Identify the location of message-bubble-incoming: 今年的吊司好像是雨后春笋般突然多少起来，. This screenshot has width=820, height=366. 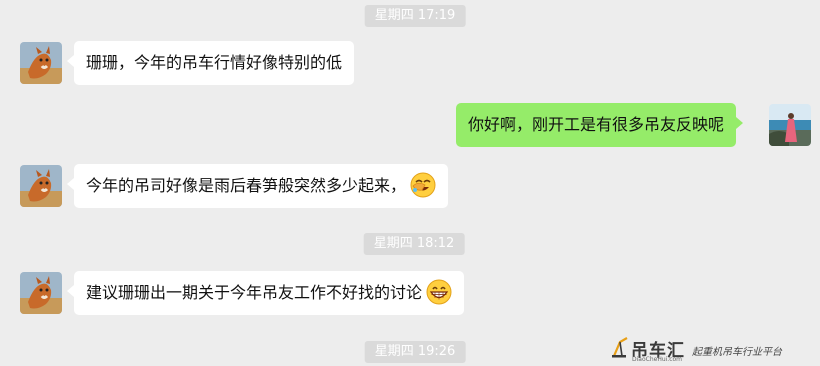
(257, 186).